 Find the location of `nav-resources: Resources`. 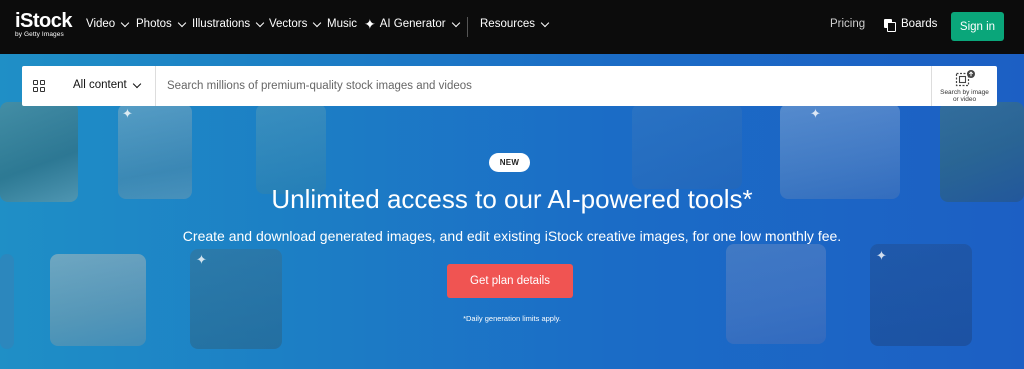

nav-resources: Resources is located at coordinates (515, 24).